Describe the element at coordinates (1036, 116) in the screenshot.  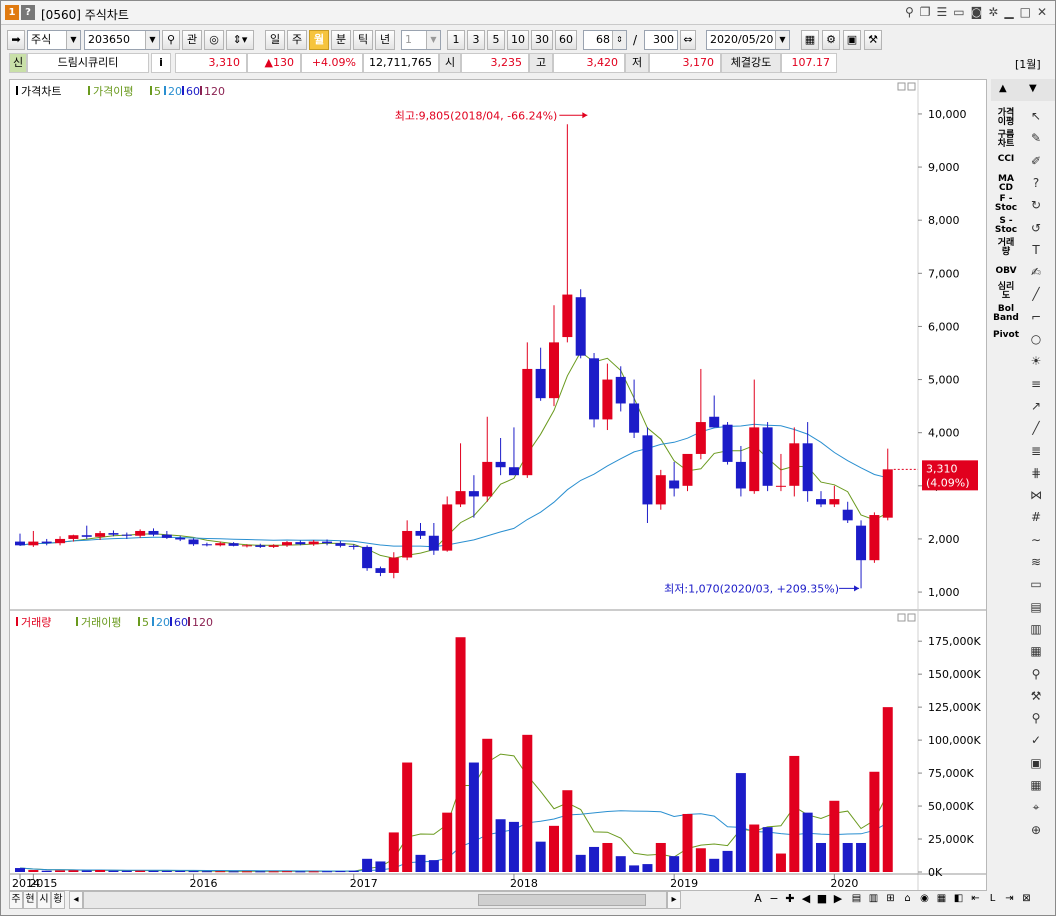
I see `cursor-icon: ↖` at that location.